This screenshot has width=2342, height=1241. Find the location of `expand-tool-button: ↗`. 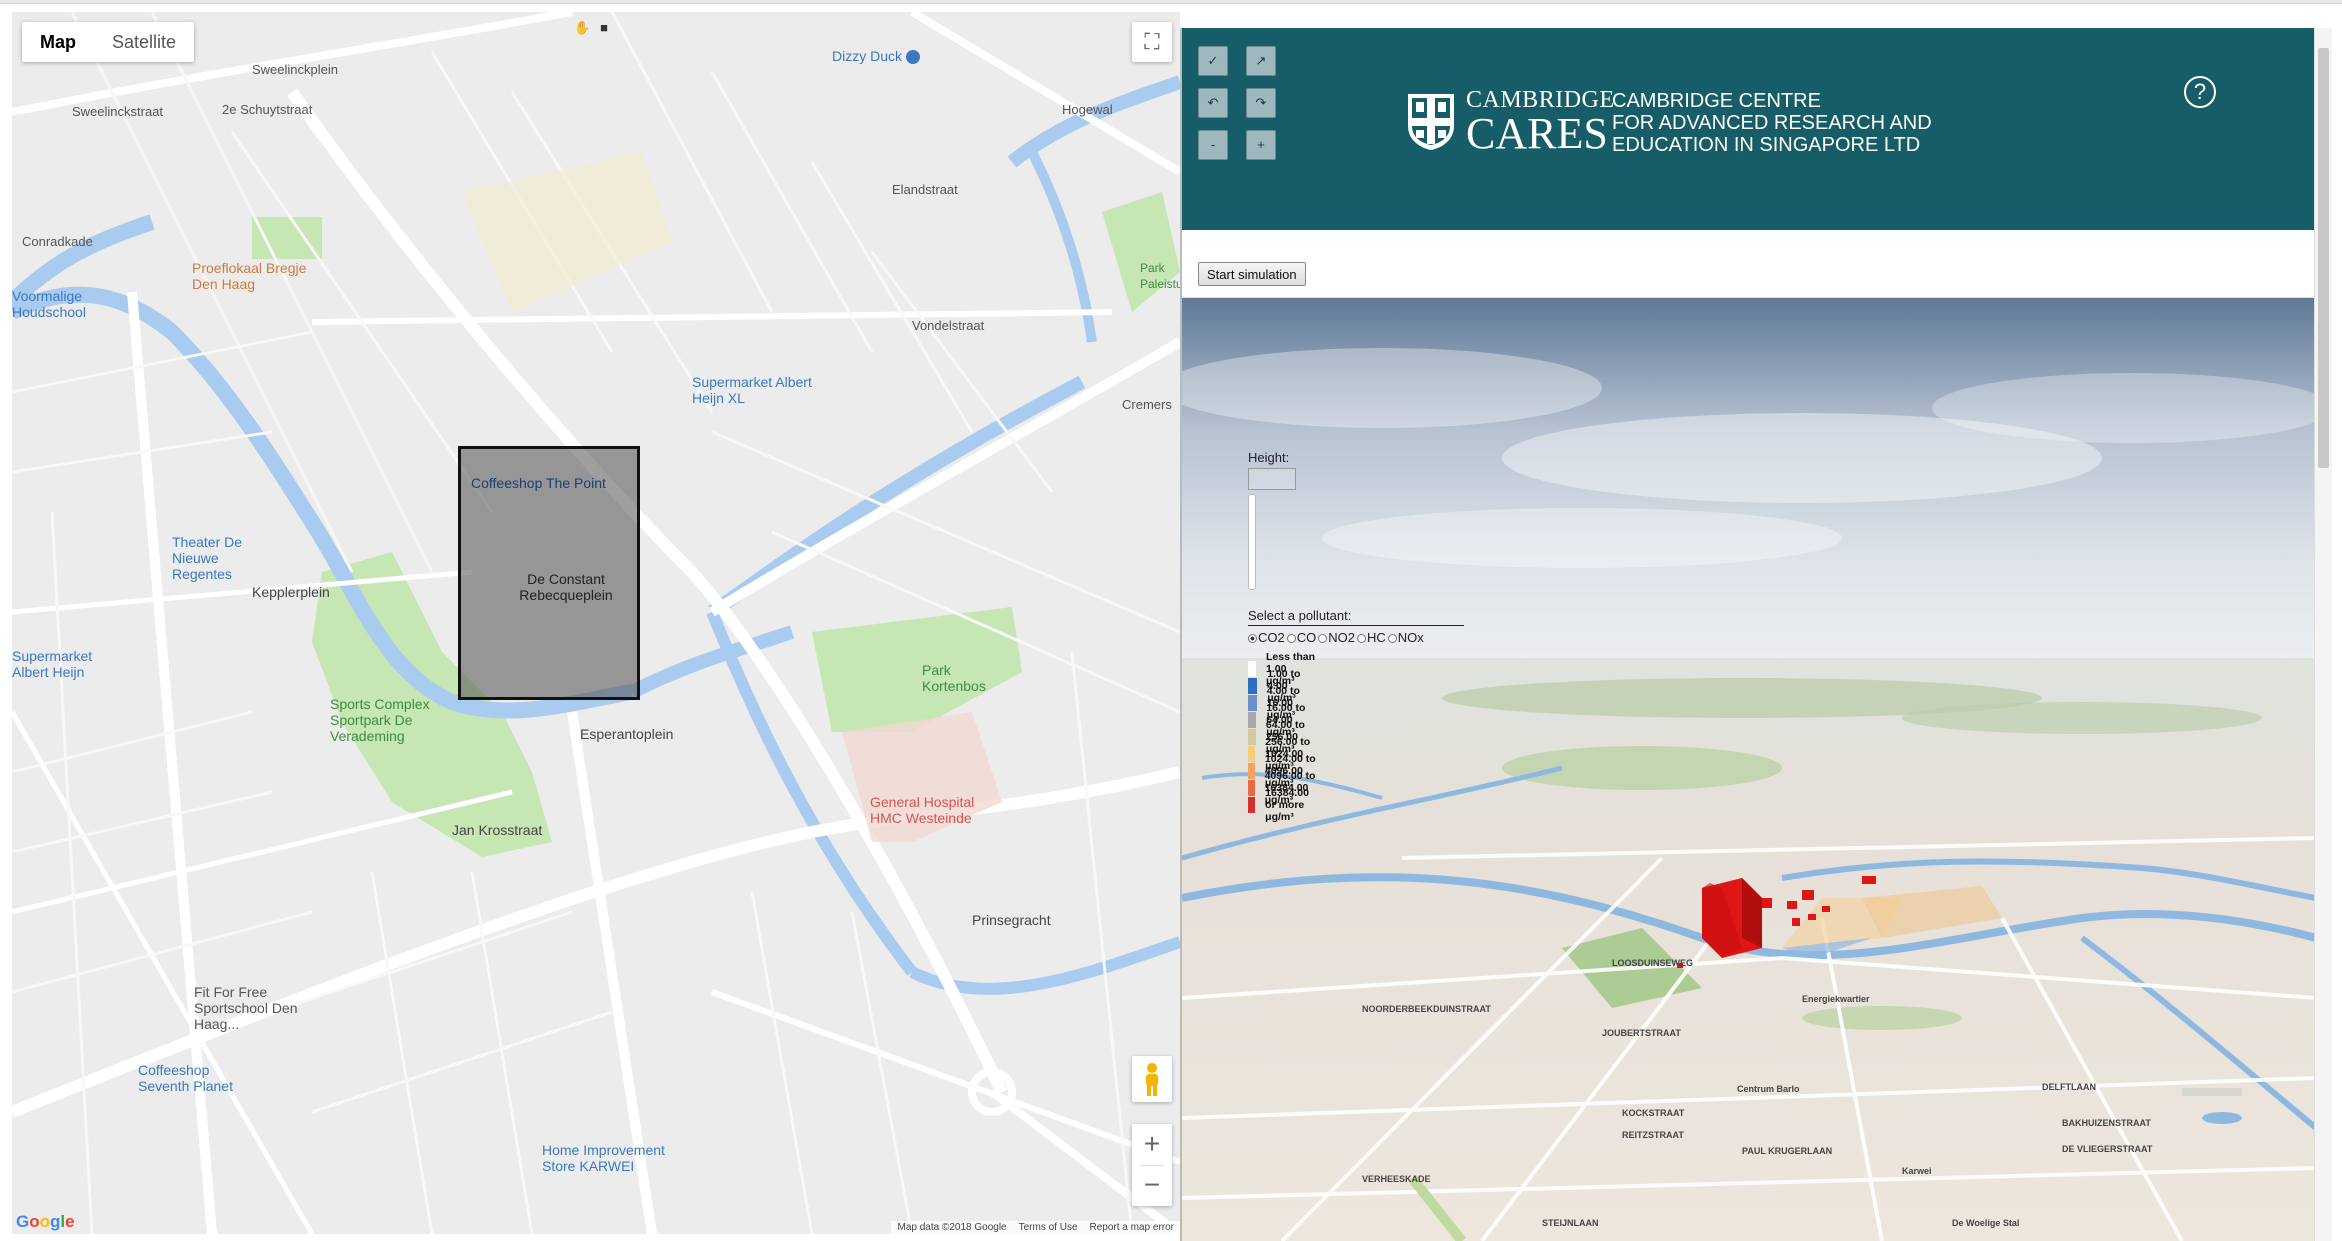

expand-tool-button: ↗ is located at coordinates (1261, 61).